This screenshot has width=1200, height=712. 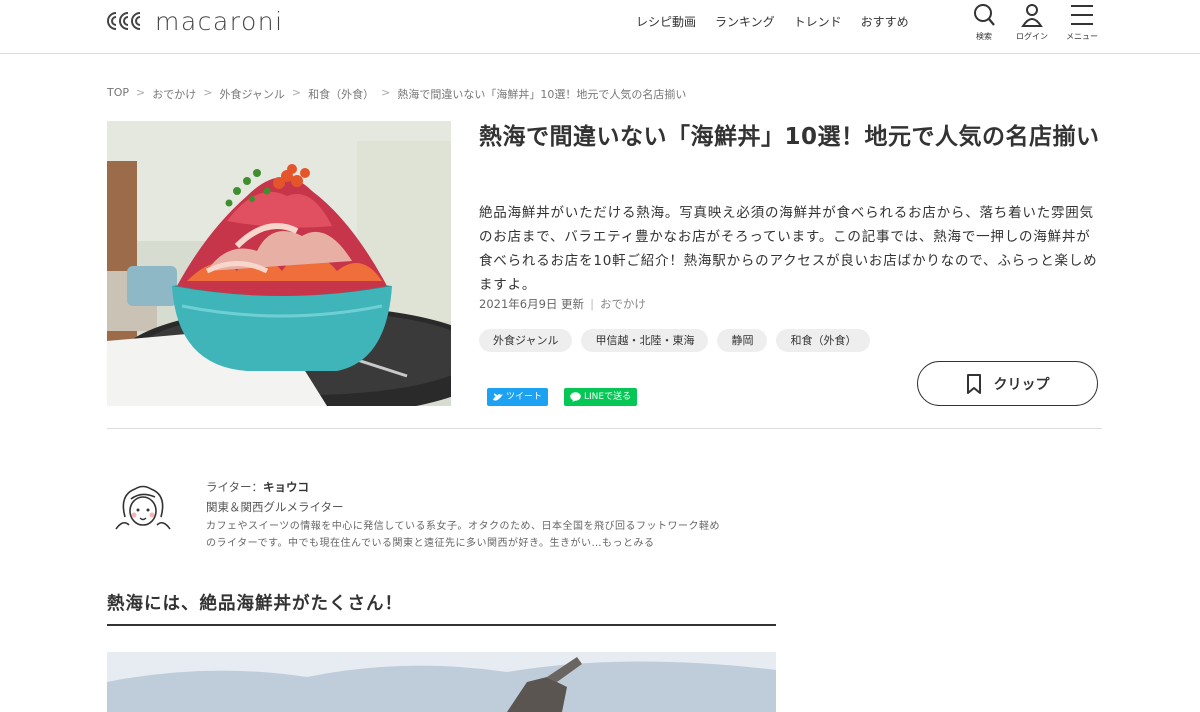 What do you see at coordinates (124, 21) in the screenshot?
I see `macaroni-logo-icon` at bounding box center [124, 21].